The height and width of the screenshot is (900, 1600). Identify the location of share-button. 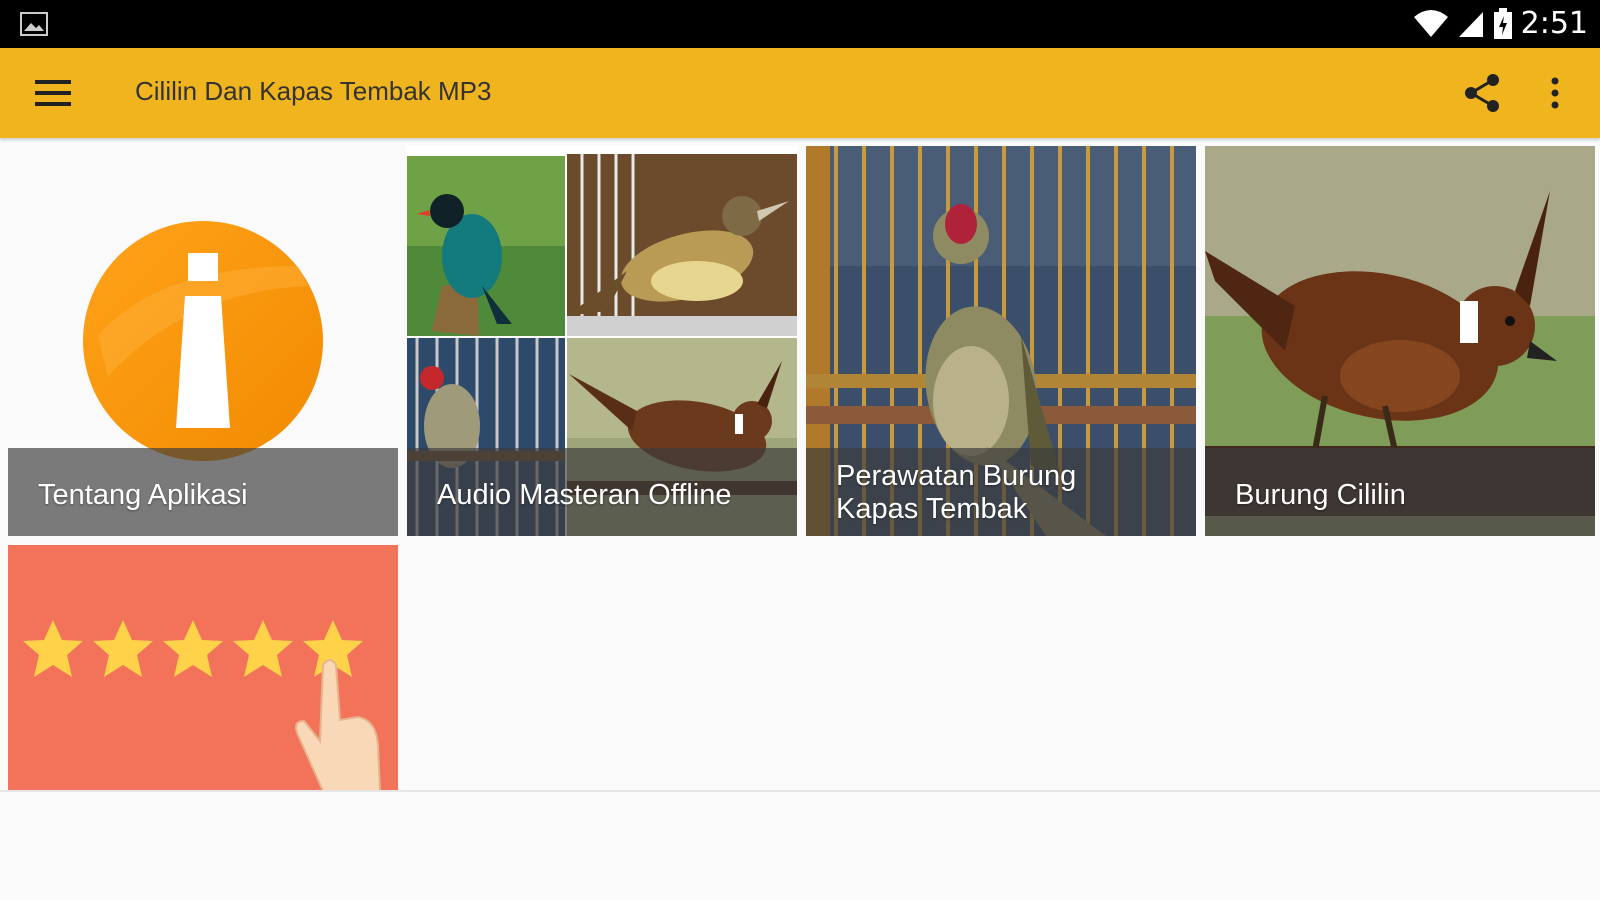
(1482, 93).